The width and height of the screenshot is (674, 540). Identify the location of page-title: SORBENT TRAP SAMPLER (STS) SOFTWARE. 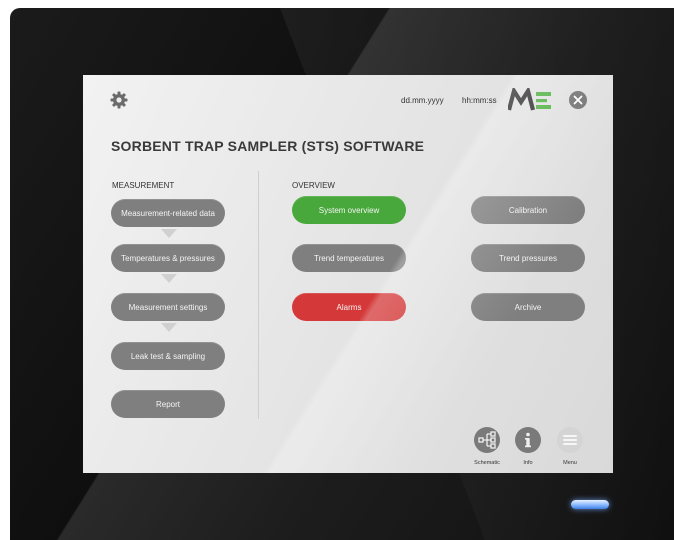
(268, 146).